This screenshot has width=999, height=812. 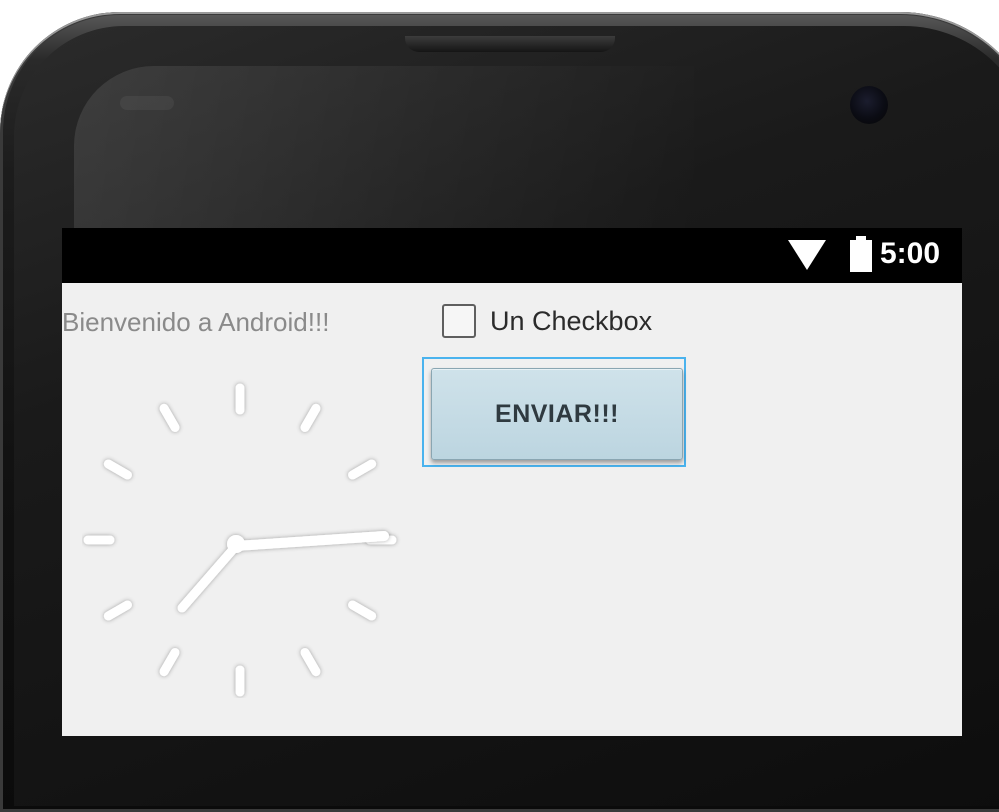 I want to click on clock-center, so click(x=236, y=544).